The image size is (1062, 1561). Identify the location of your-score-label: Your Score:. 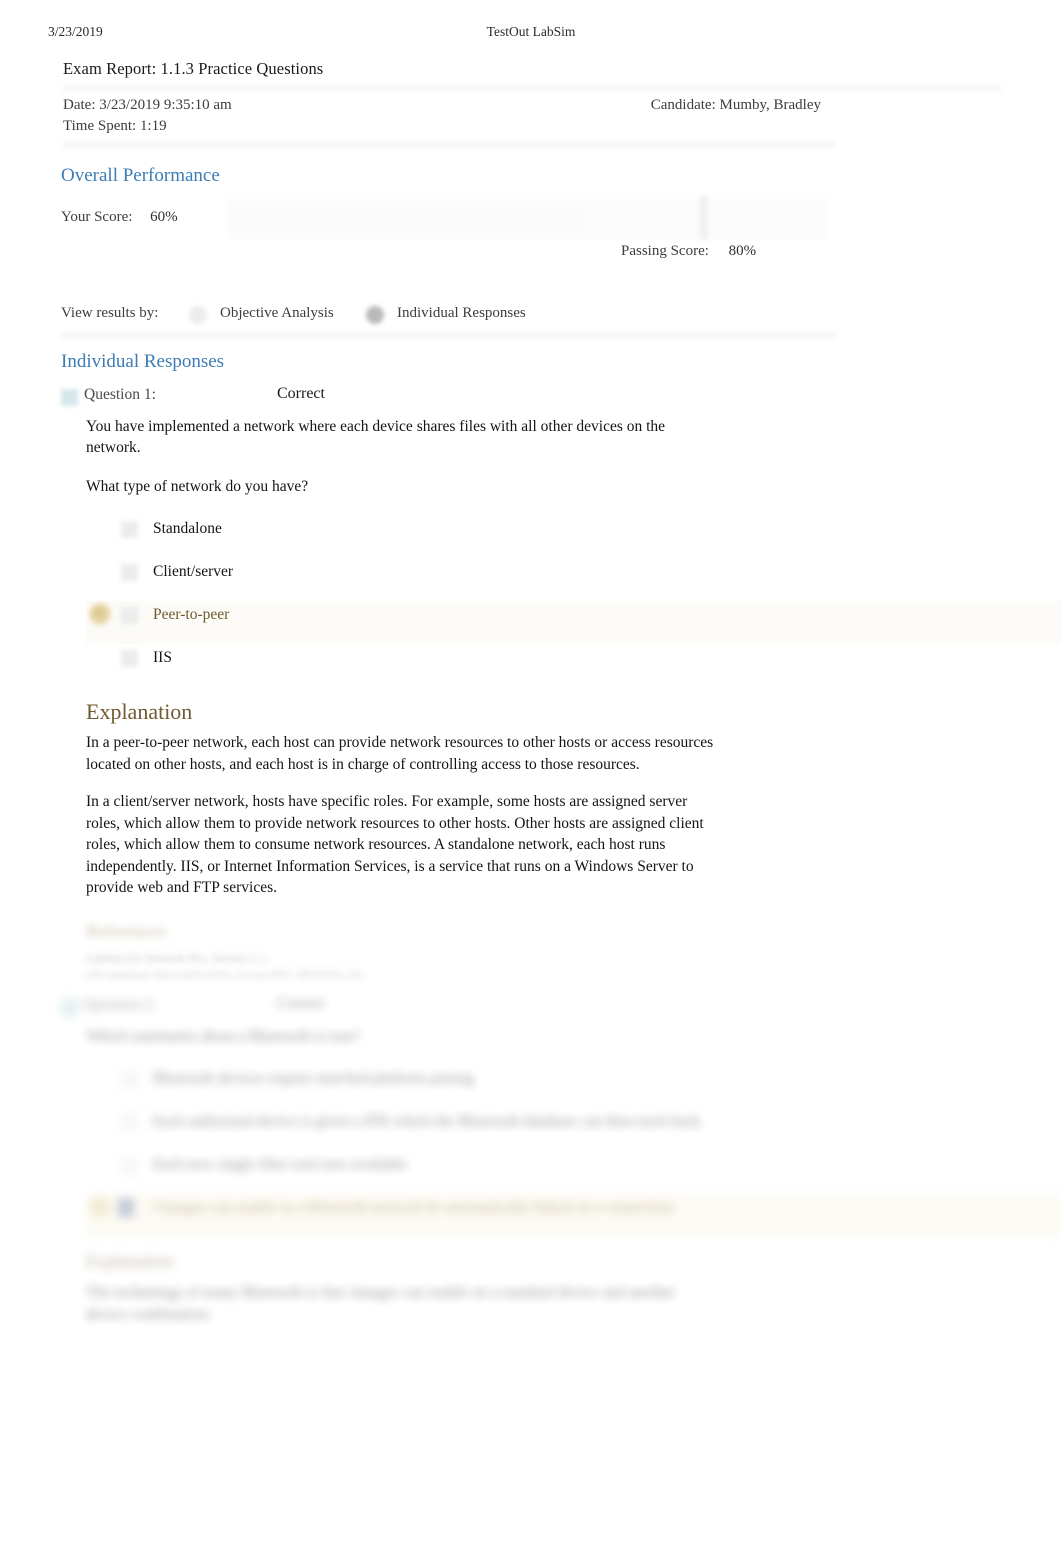
(97, 217).